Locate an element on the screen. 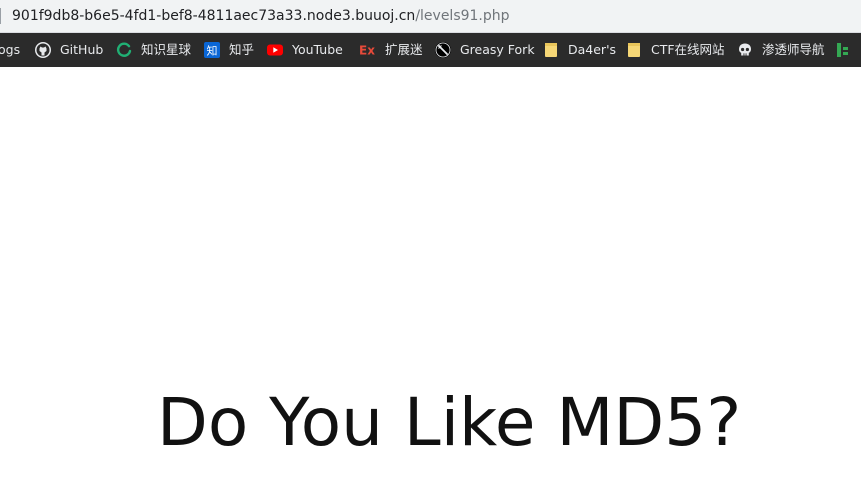 The height and width of the screenshot is (491, 861). zhihu-icon: 知 is located at coordinates (212, 50).